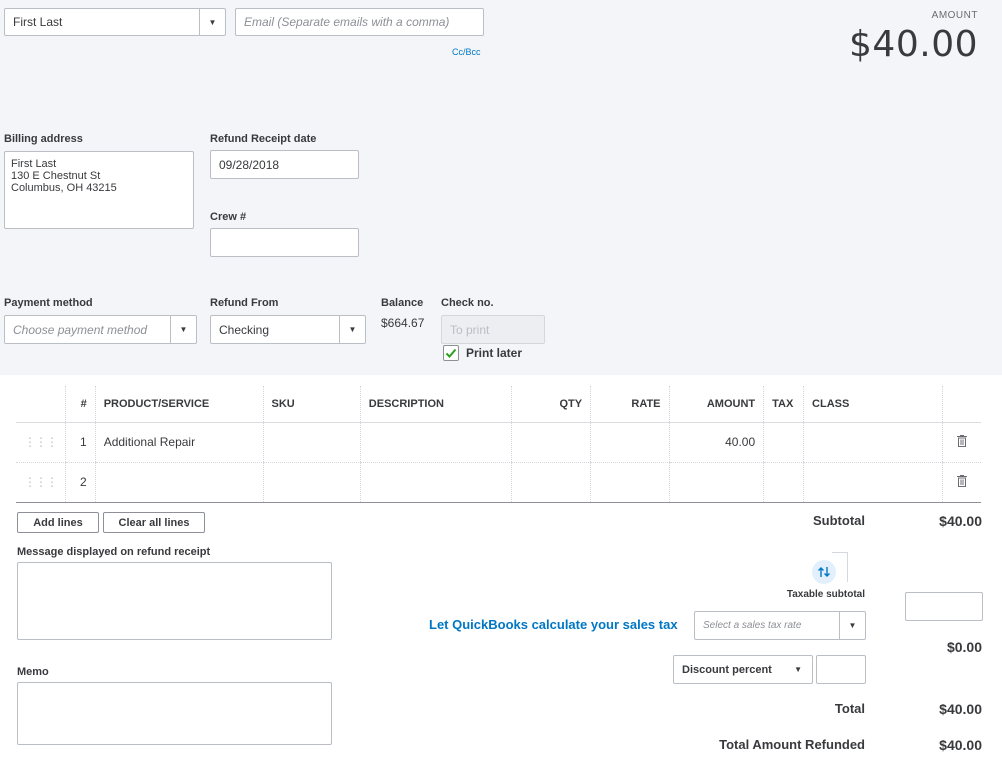 The width and height of the screenshot is (1002, 759). I want to click on let-quickbooks-calculate-link: Let QuickBooks calculate your sales tax, so click(553, 624).